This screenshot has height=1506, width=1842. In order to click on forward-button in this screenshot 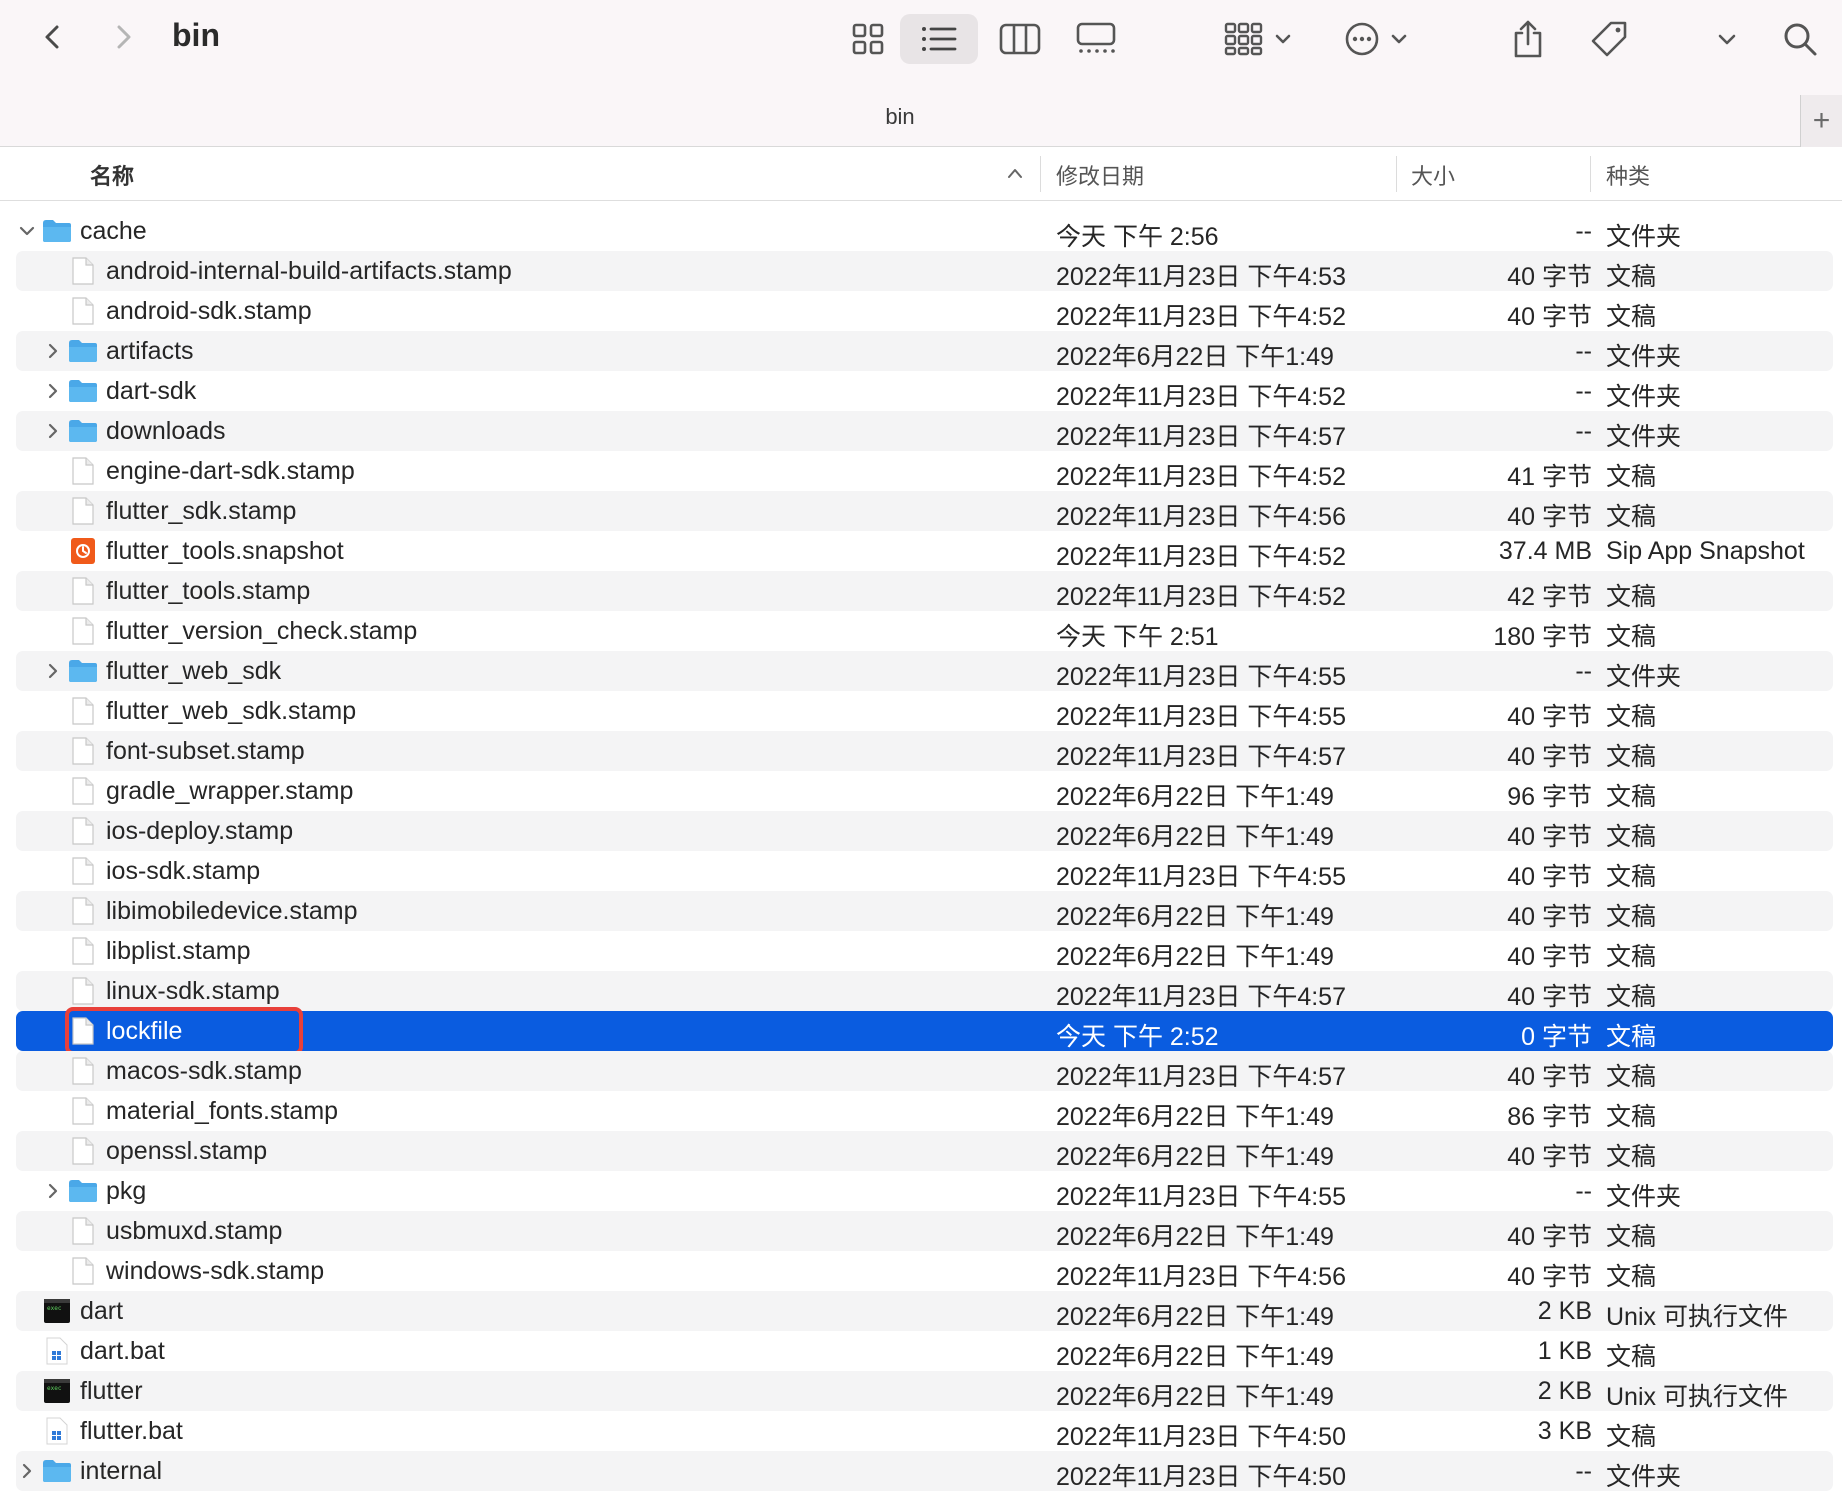, I will do `click(123, 37)`.